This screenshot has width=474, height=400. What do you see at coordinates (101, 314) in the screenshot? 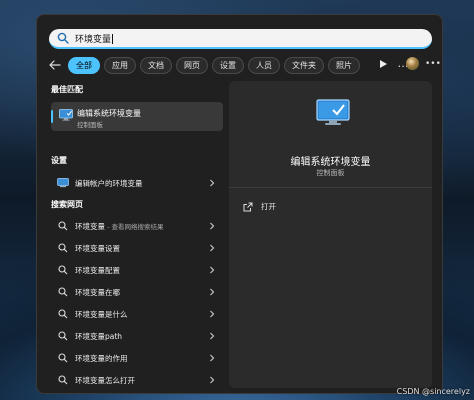
I see `web-result-label: 环境变量是什么` at bounding box center [101, 314].